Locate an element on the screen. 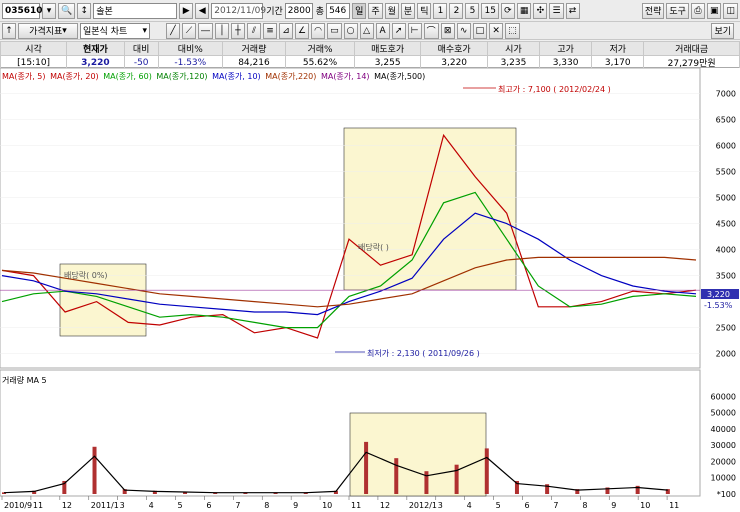 The image size is (740, 512). grid-icon: ▦ is located at coordinates (524, 10).